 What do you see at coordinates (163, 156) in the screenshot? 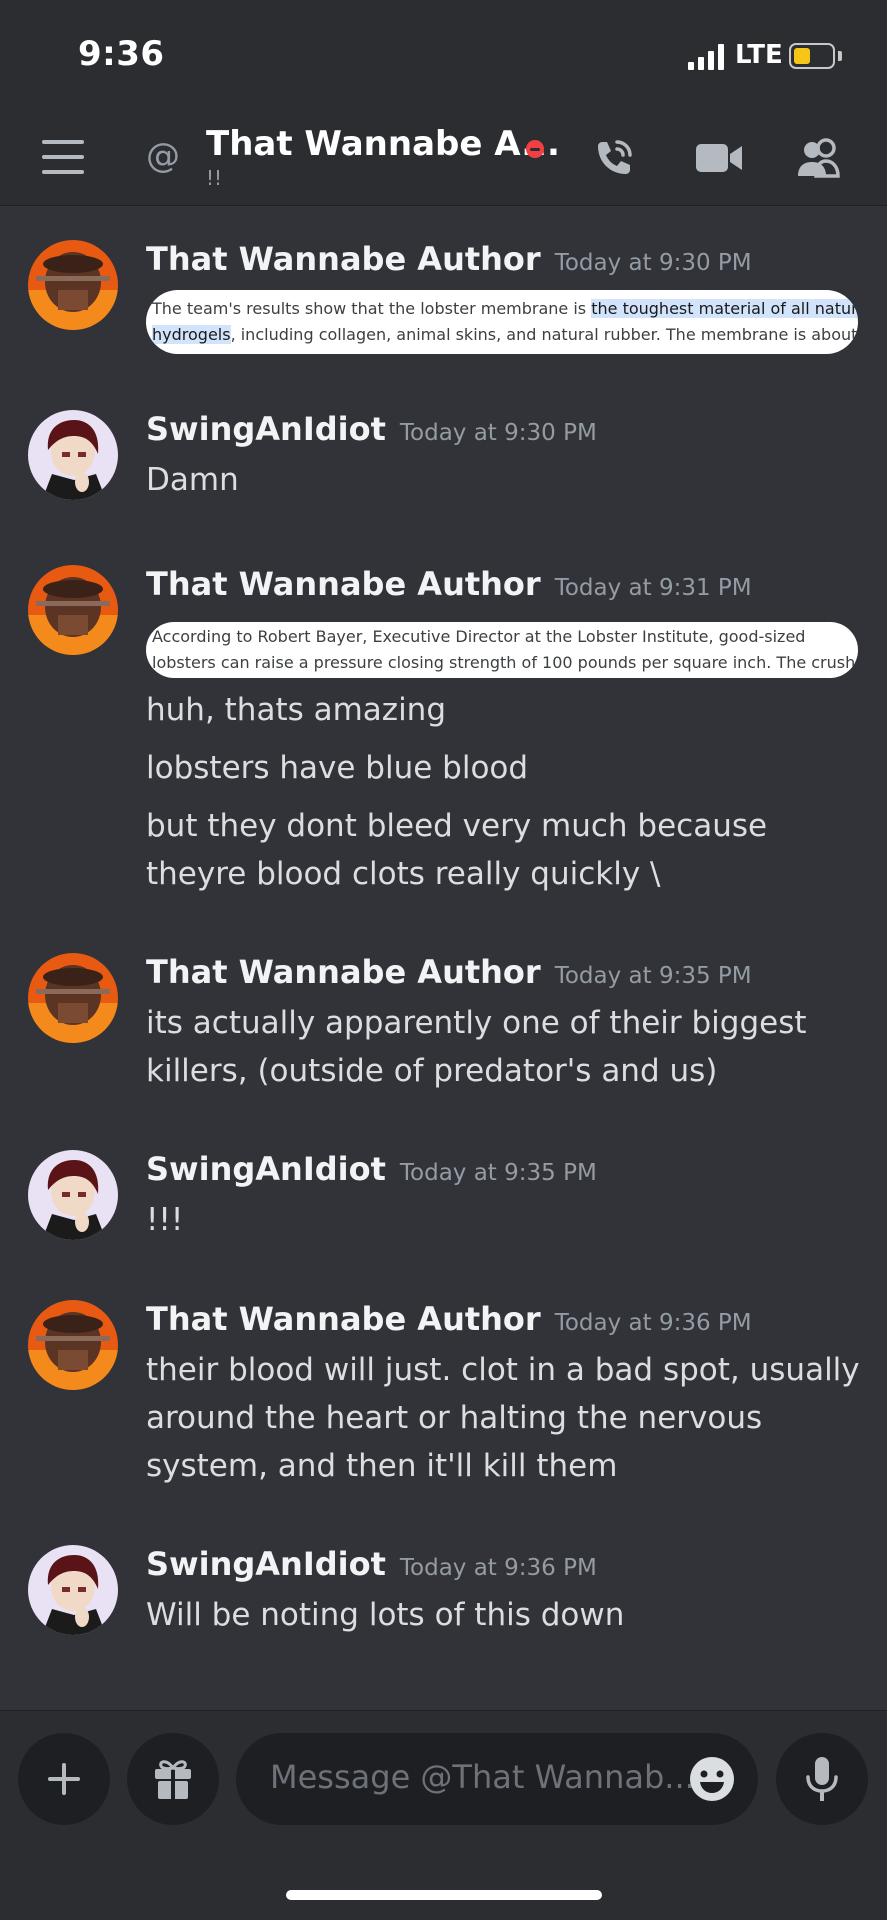
I see `at-sign-icon: @` at bounding box center [163, 156].